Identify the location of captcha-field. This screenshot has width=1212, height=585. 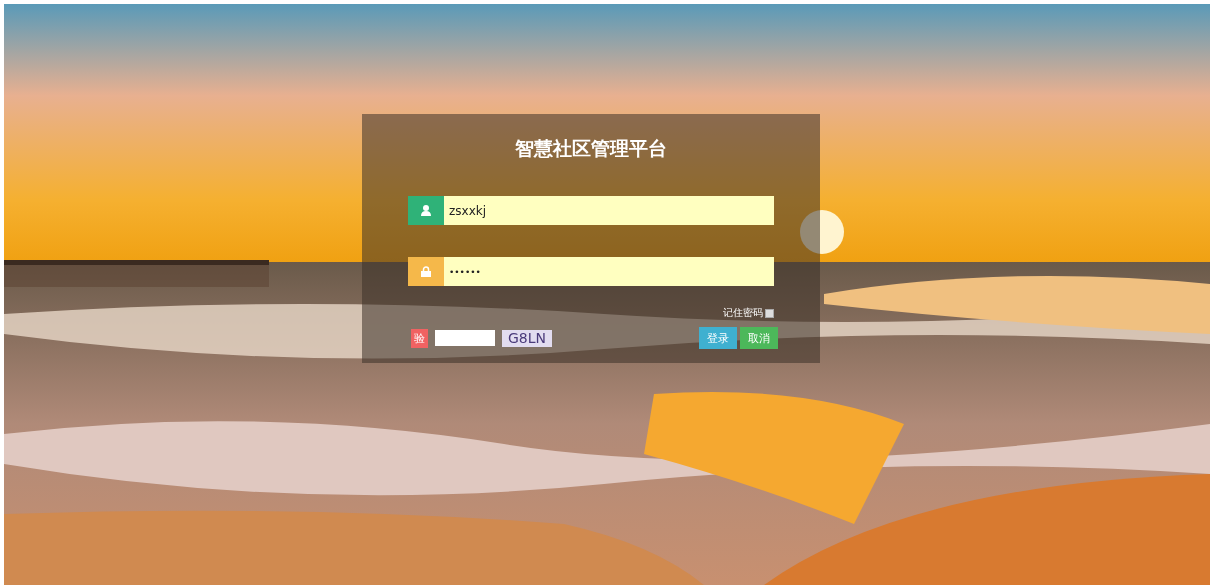
(465, 338).